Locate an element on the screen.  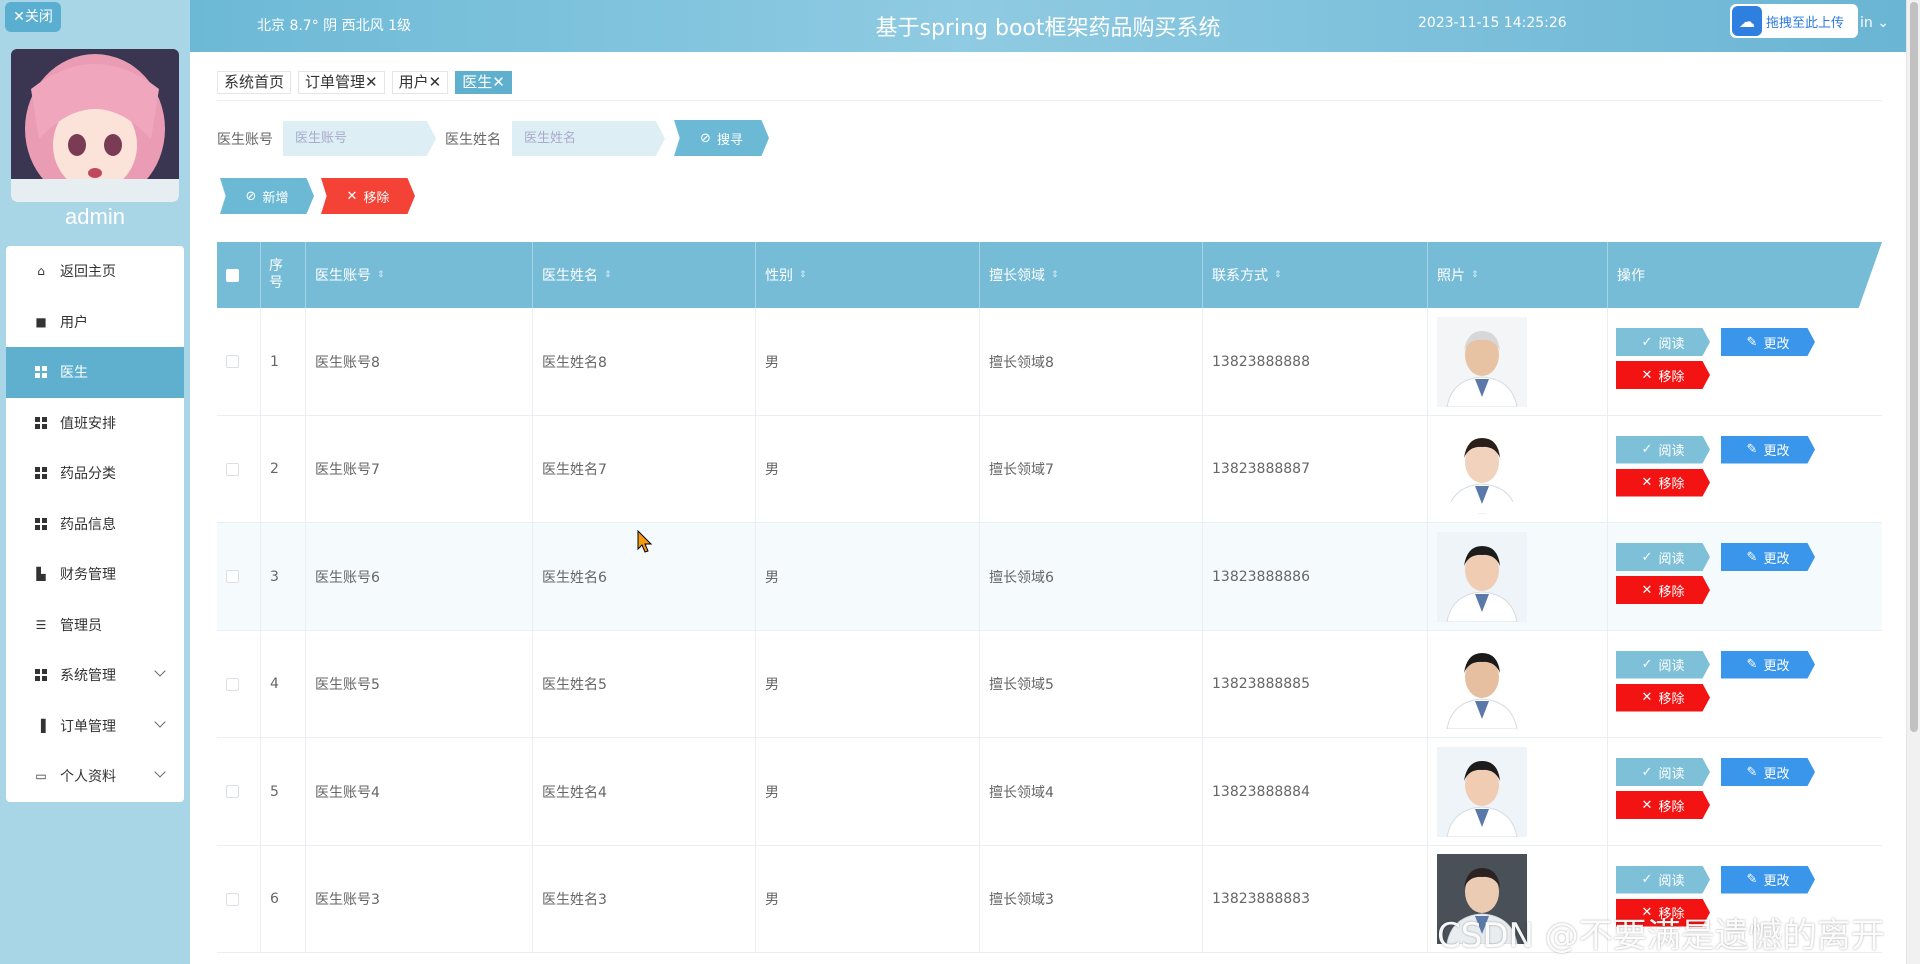
current-datetime: 2023-11-15 14:25:26 is located at coordinates (1492, 23).